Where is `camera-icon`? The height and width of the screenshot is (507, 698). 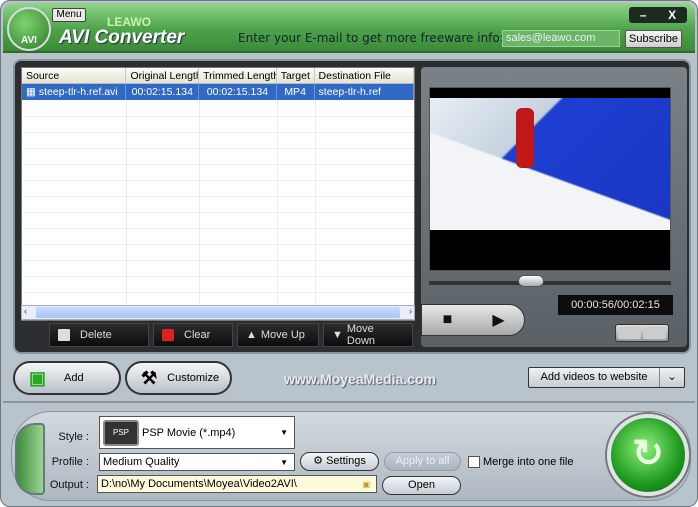 camera-icon is located at coordinates (629, 333).